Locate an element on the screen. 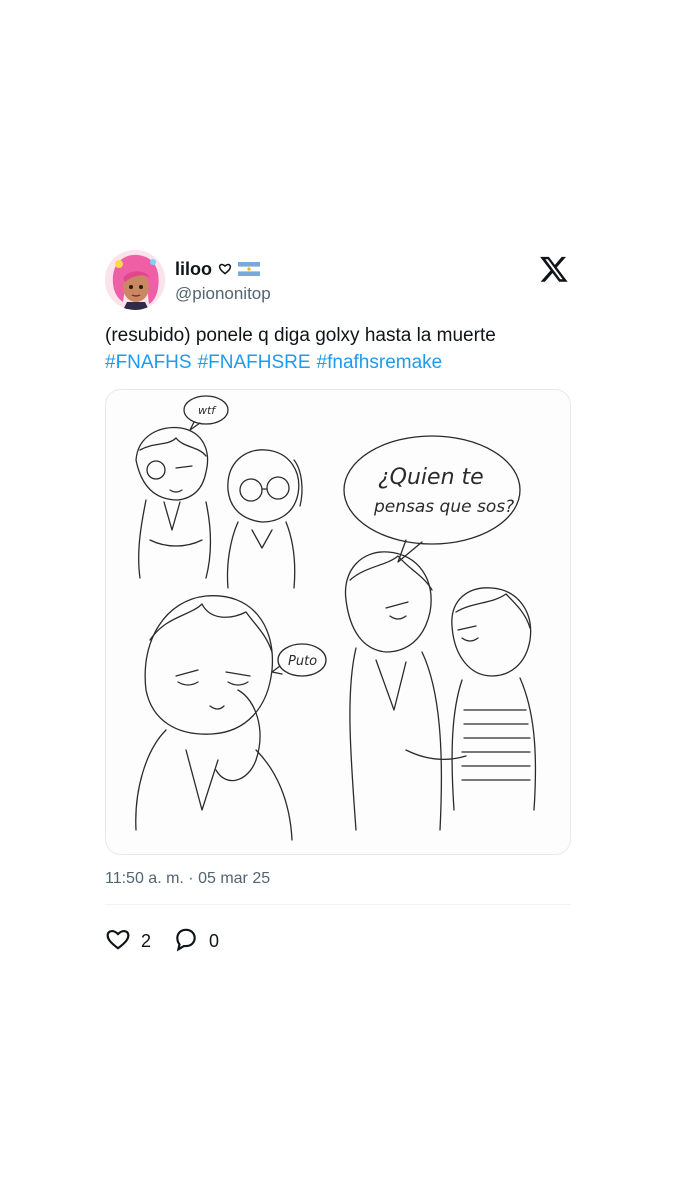 The width and height of the screenshot is (675, 1200). heart-outline-icon is located at coordinates (225, 269).